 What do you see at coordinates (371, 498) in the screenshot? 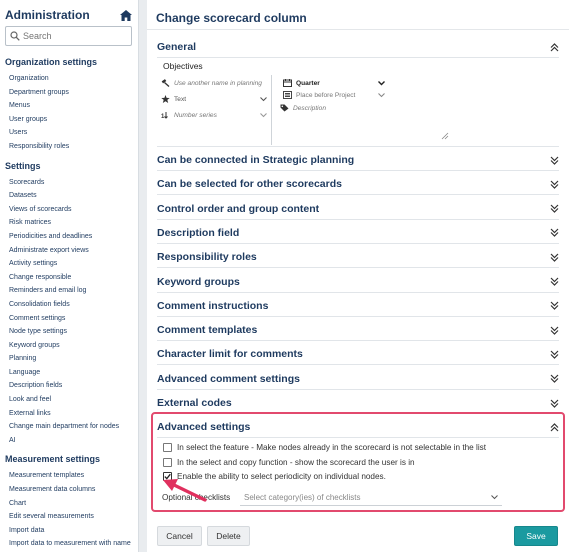
I see `checklists-select: Select category(ies) of checklists` at bounding box center [371, 498].